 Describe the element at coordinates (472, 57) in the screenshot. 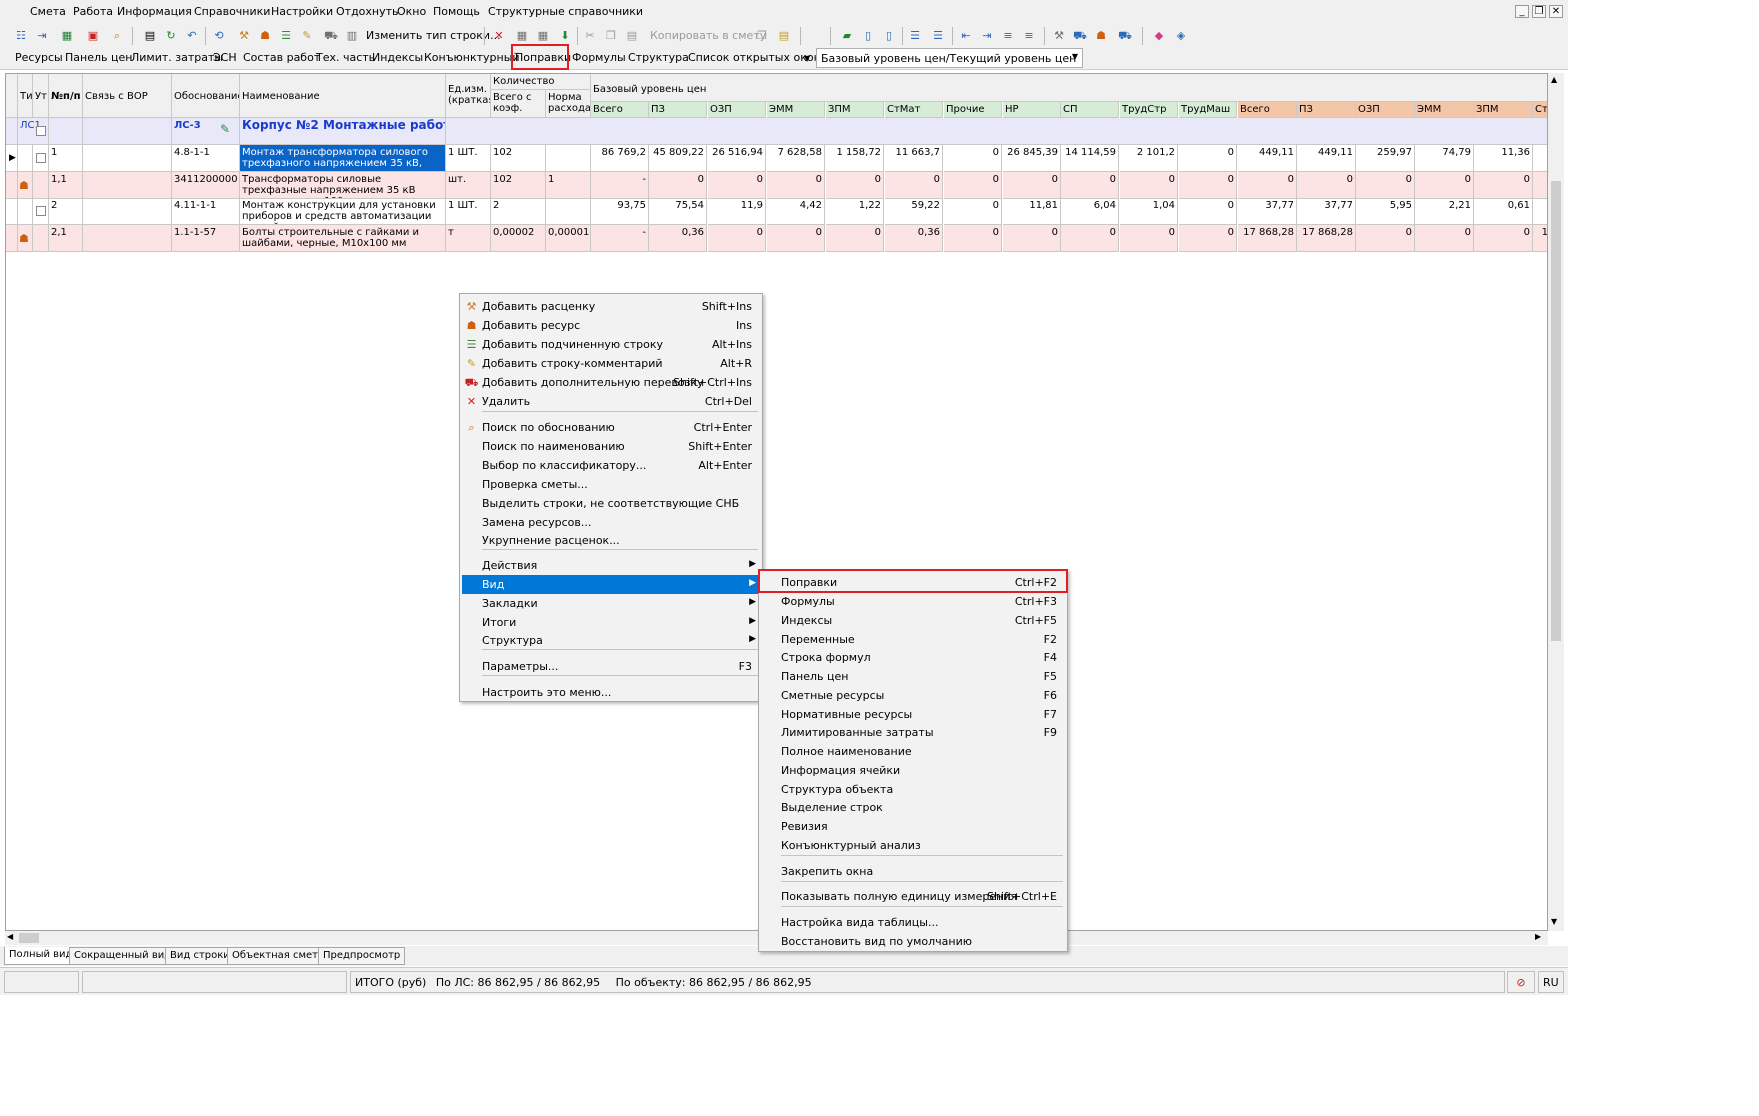

I see `tab-conjuncture: Конъюнктурный` at that location.